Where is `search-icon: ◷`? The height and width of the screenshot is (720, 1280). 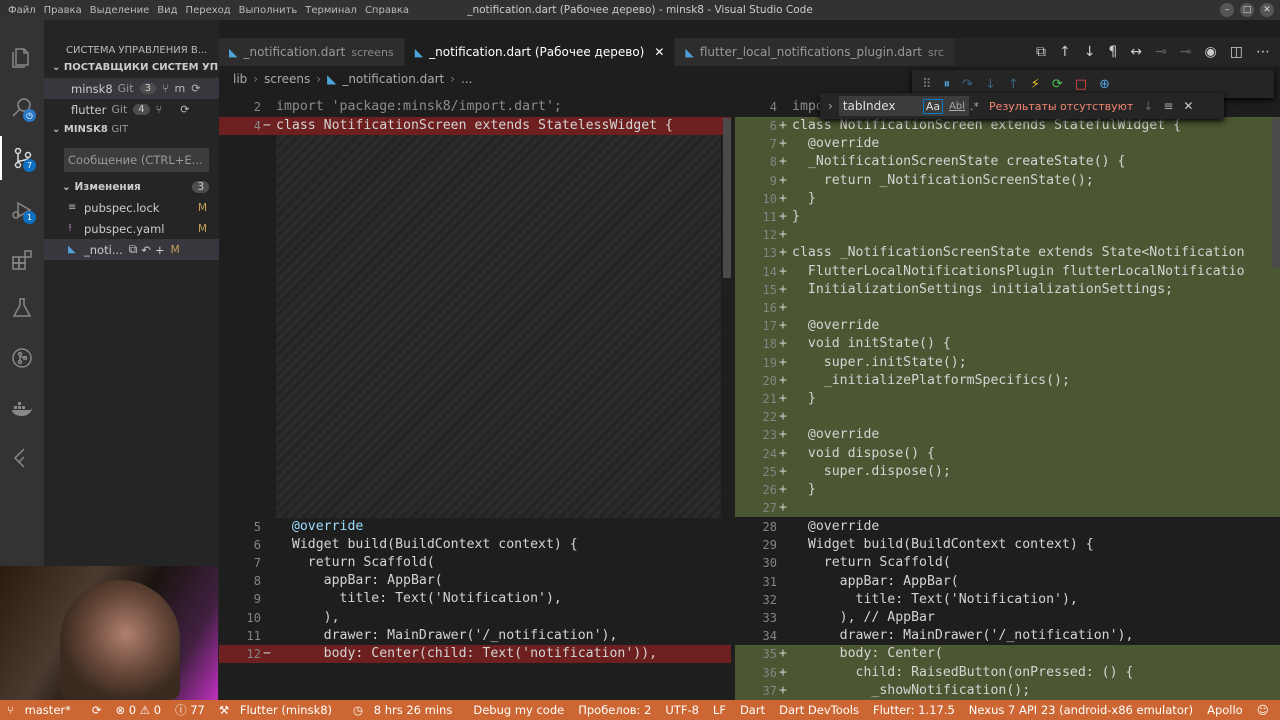
search-icon: ◷ is located at coordinates (22, 108).